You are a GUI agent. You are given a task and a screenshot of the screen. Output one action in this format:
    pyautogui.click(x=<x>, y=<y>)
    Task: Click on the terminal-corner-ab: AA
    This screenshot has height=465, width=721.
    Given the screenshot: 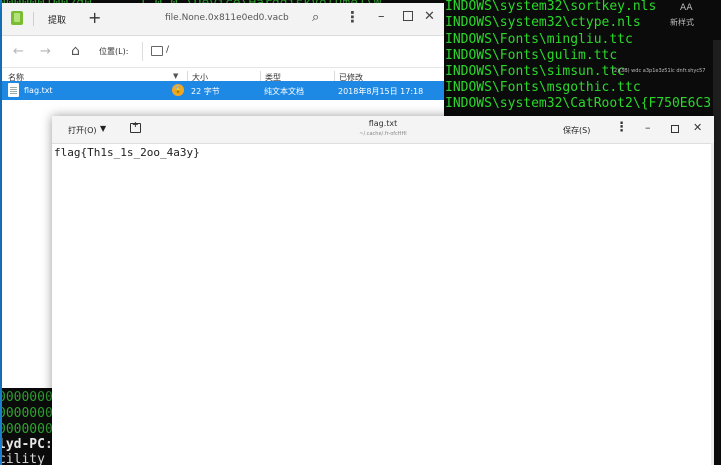 What is the action you would take?
    pyautogui.click(x=686, y=8)
    